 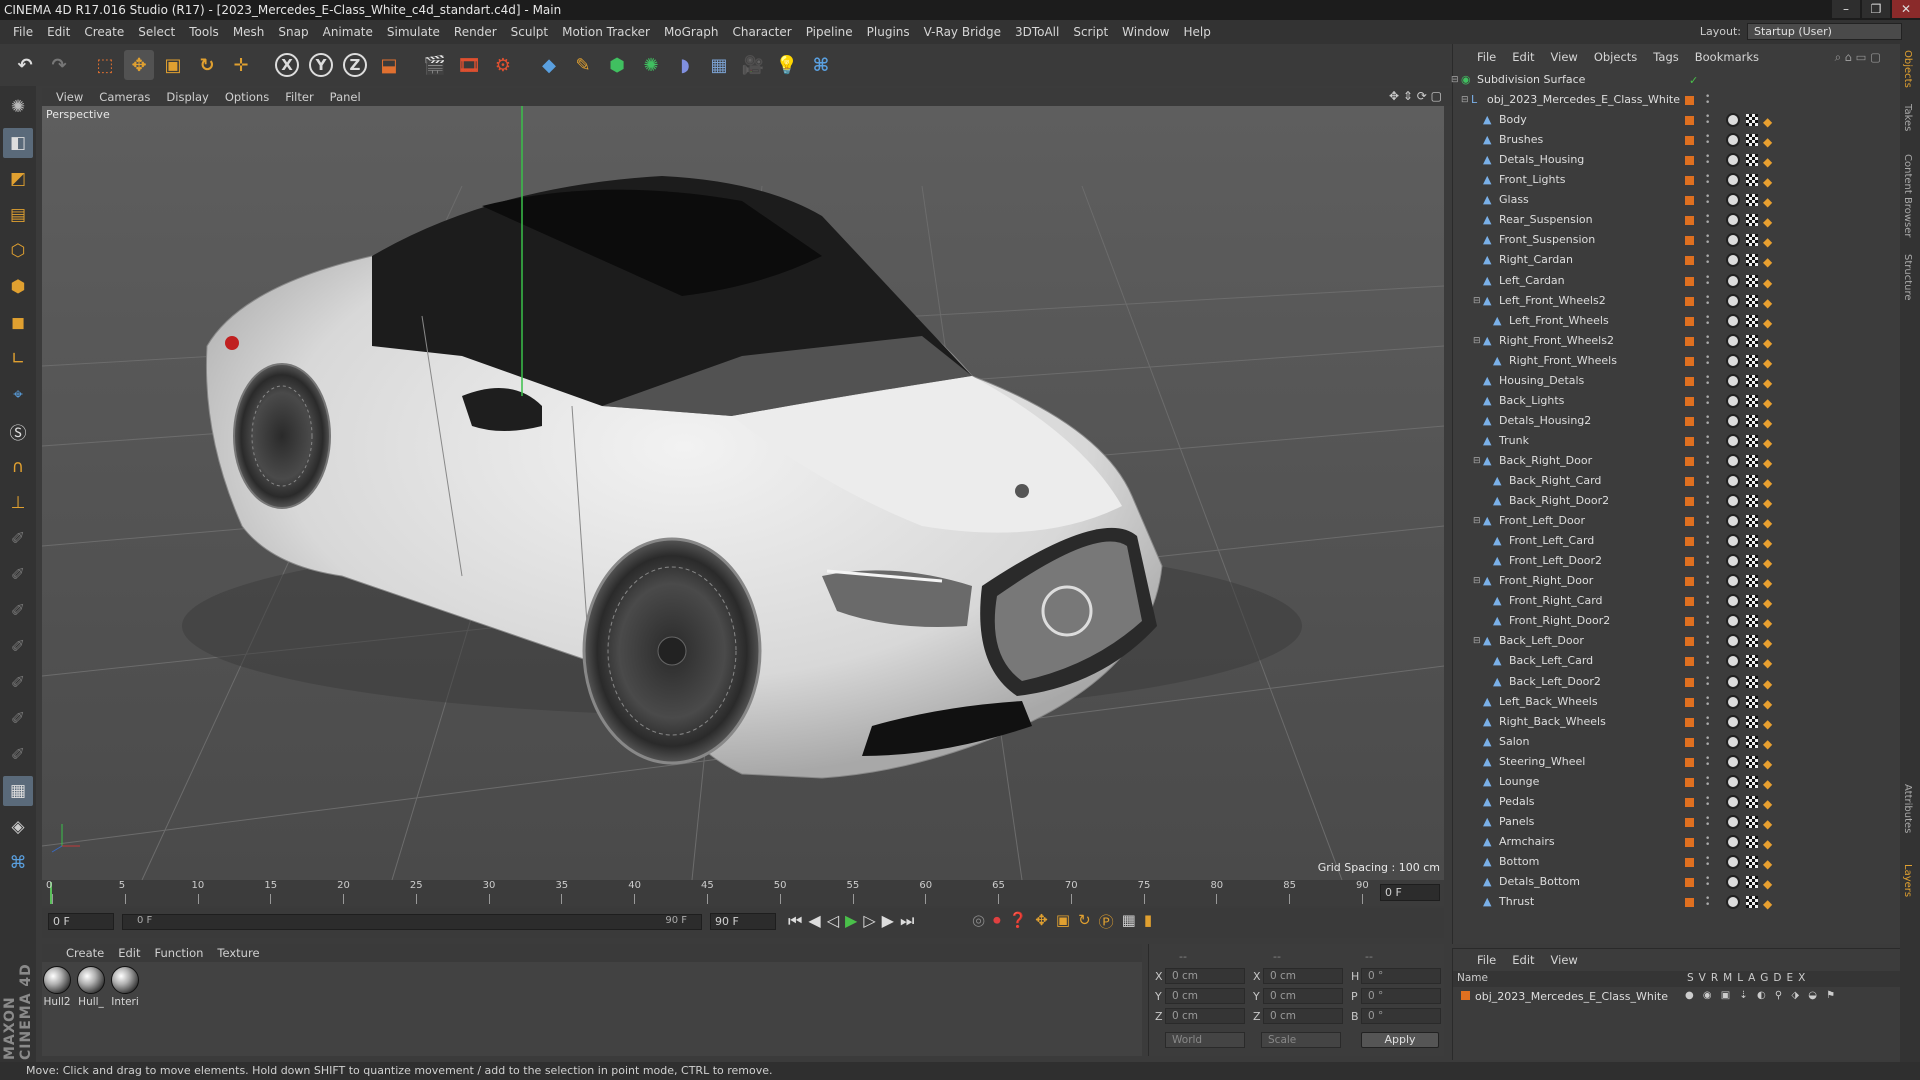 I want to click on brush-icon-2: ✐, so click(x=18, y=575).